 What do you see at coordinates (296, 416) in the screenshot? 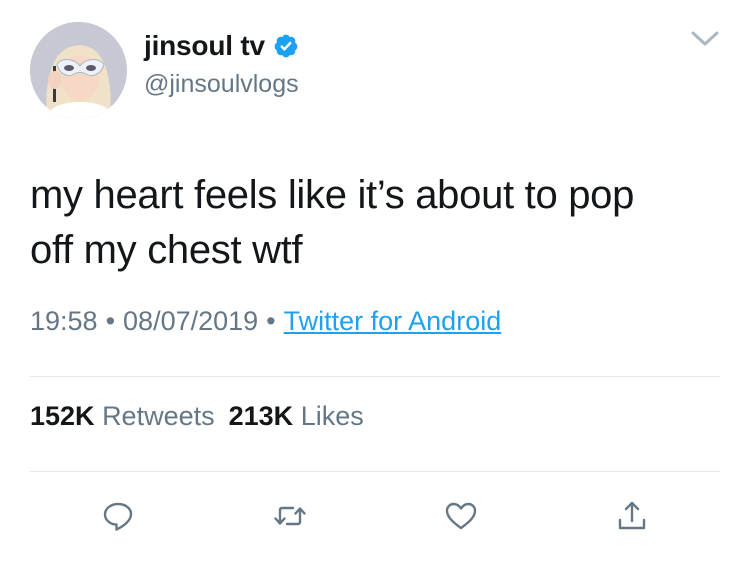
I see `likes-stat: 213K Likes` at bounding box center [296, 416].